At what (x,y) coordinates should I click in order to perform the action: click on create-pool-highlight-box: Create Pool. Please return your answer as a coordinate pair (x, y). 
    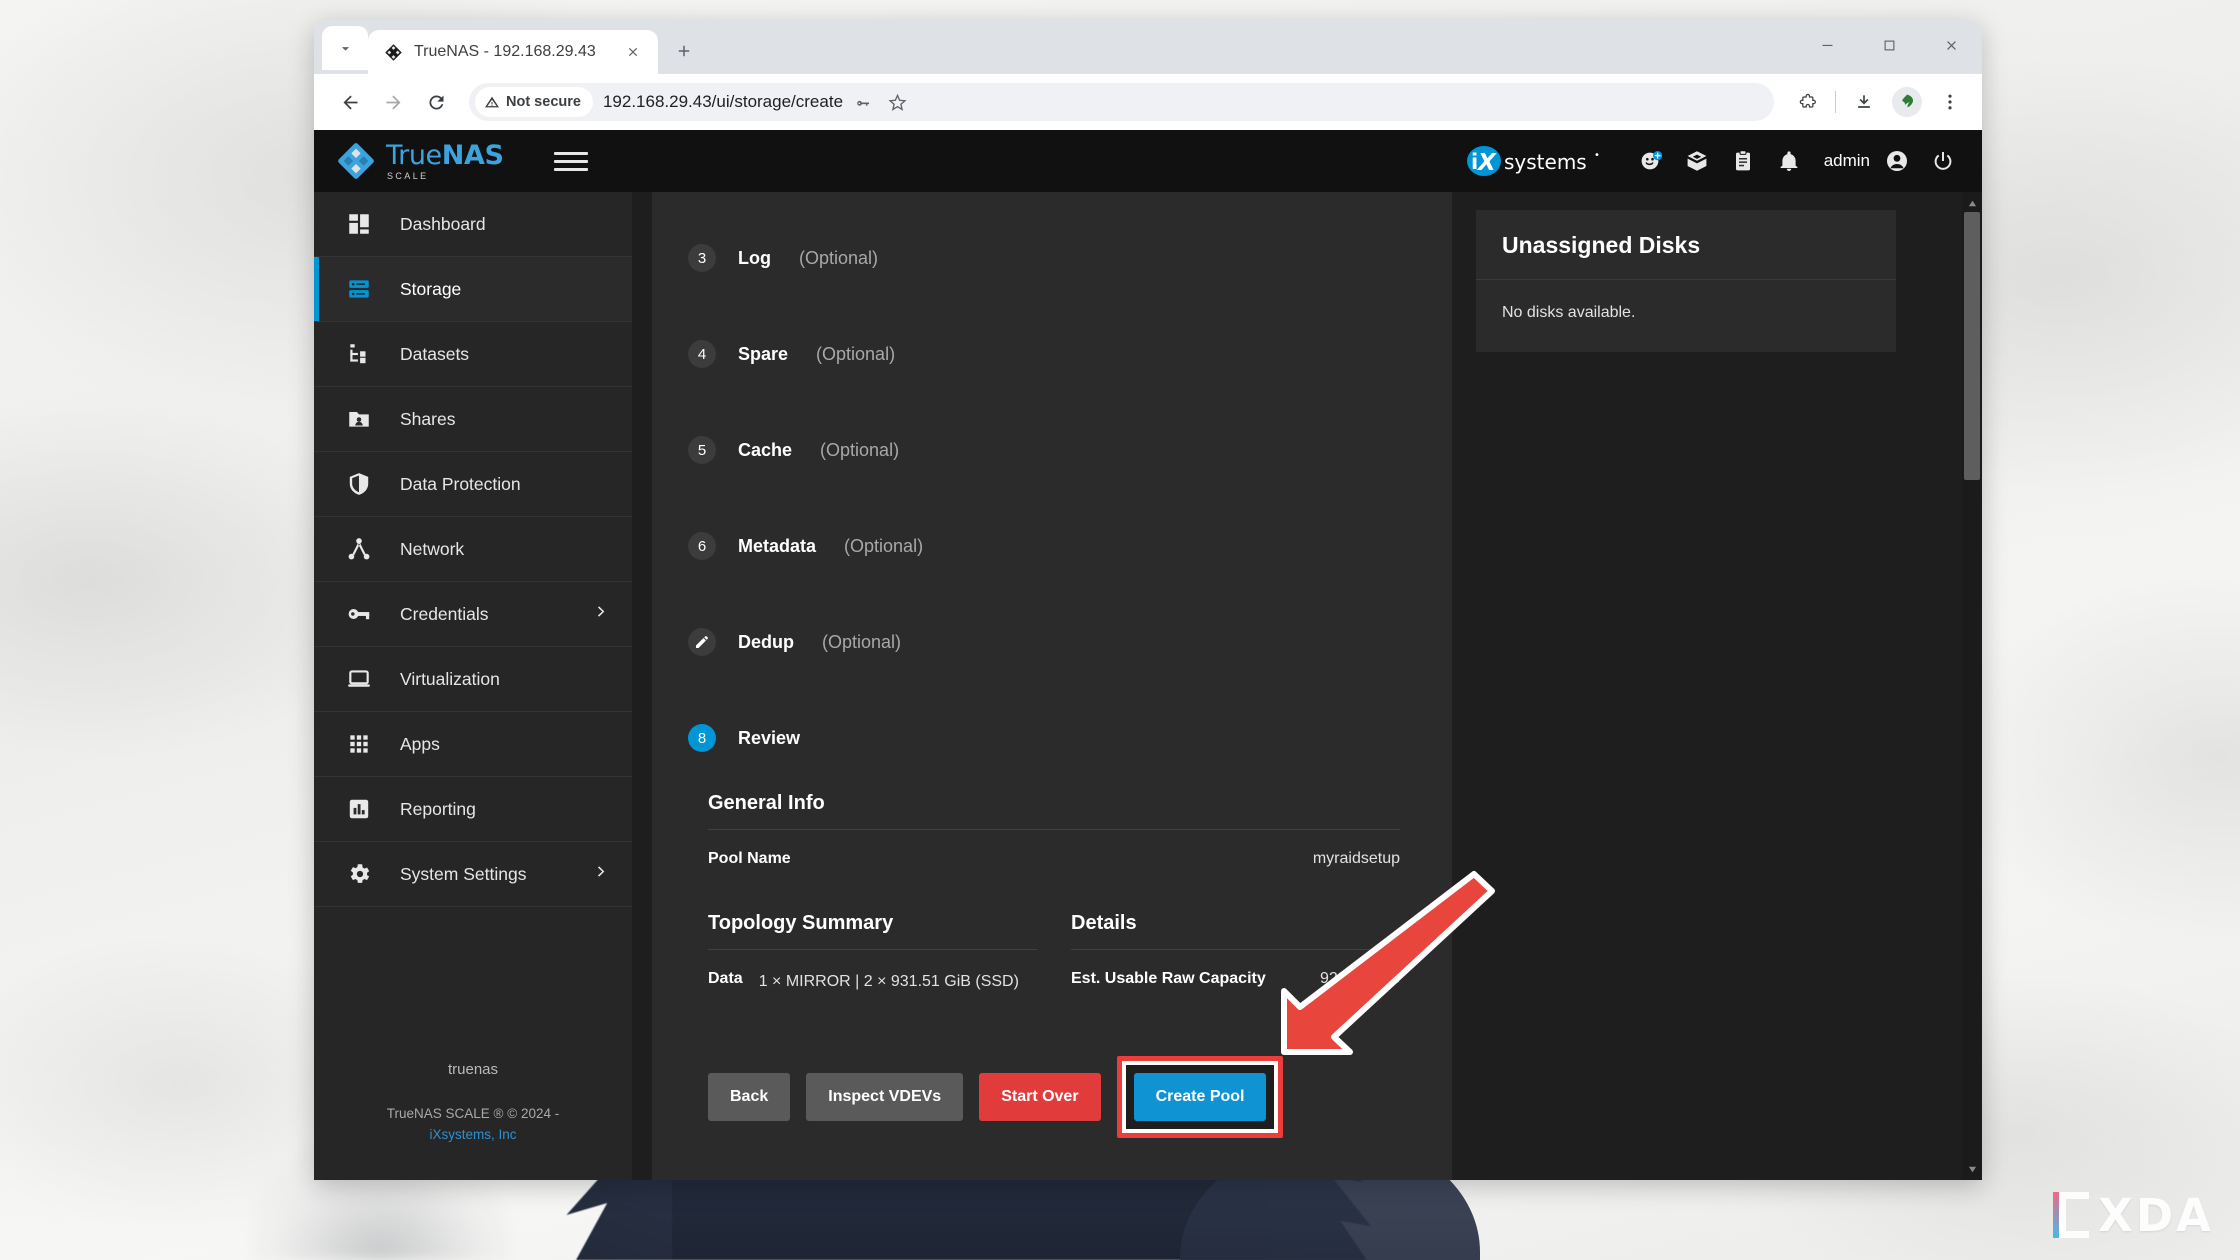
    Looking at the image, I should click on (1200, 1097).